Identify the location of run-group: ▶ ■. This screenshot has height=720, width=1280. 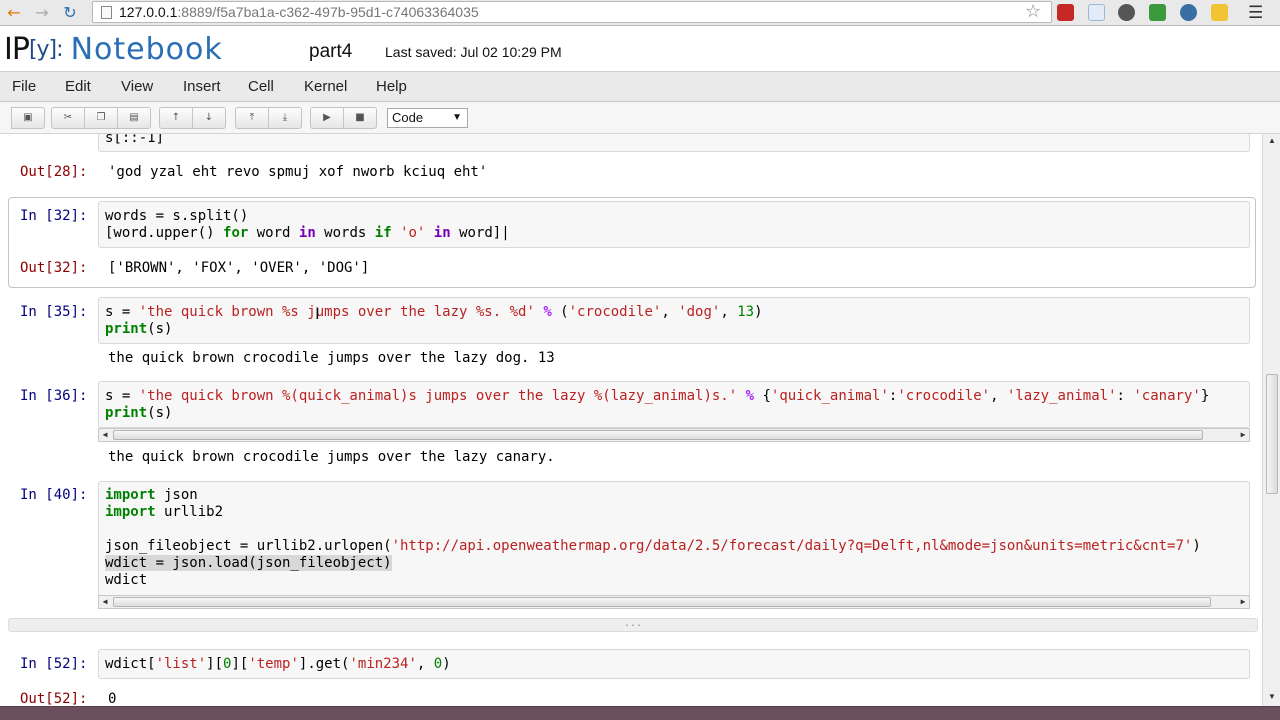
(343, 118).